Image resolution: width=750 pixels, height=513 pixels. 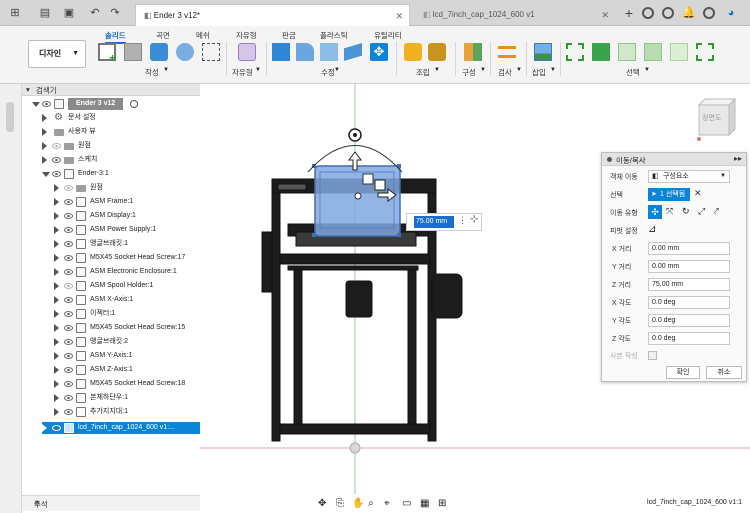 What do you see at coordinates (655, 212) in the screenshot?
I see `free-move-icon: ✣` at bounding box center [655, 212].